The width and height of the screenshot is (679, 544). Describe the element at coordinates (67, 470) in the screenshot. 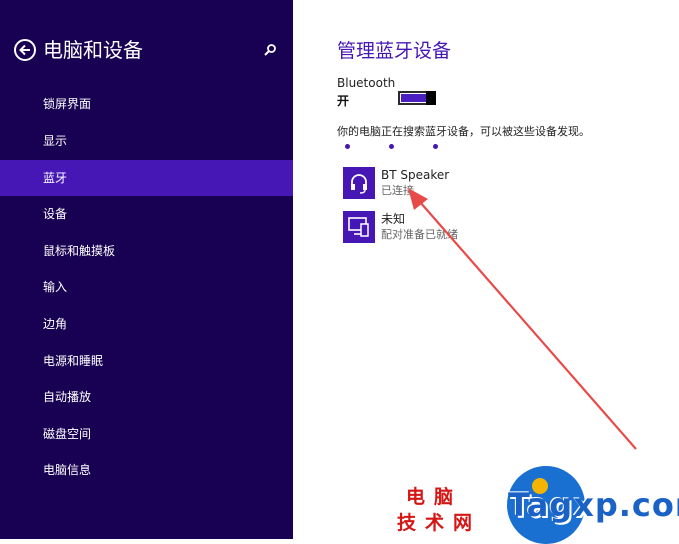

I see `sidebar-item-label: 电脑信息` at that location.